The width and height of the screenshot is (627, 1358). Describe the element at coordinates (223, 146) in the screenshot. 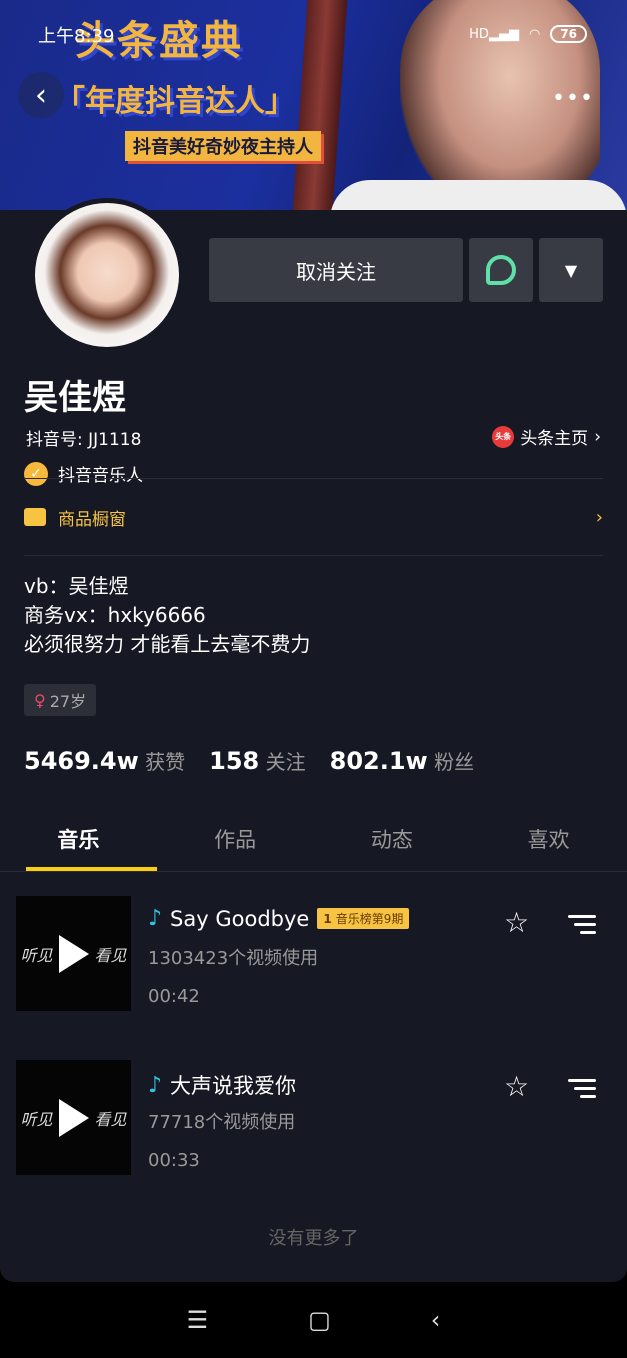

I see `banner-tagline: 抖音美好奇妙夜主持人` at that location.